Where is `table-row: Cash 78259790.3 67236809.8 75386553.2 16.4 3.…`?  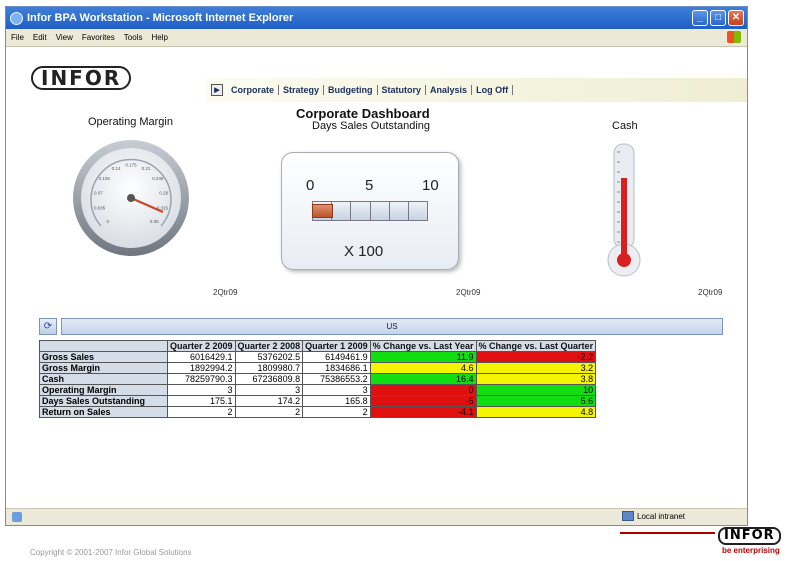
table-row: Cash 78259790.3 67236809.8 75386553.2 16.4 3.… is located at coordinates (318, 379).